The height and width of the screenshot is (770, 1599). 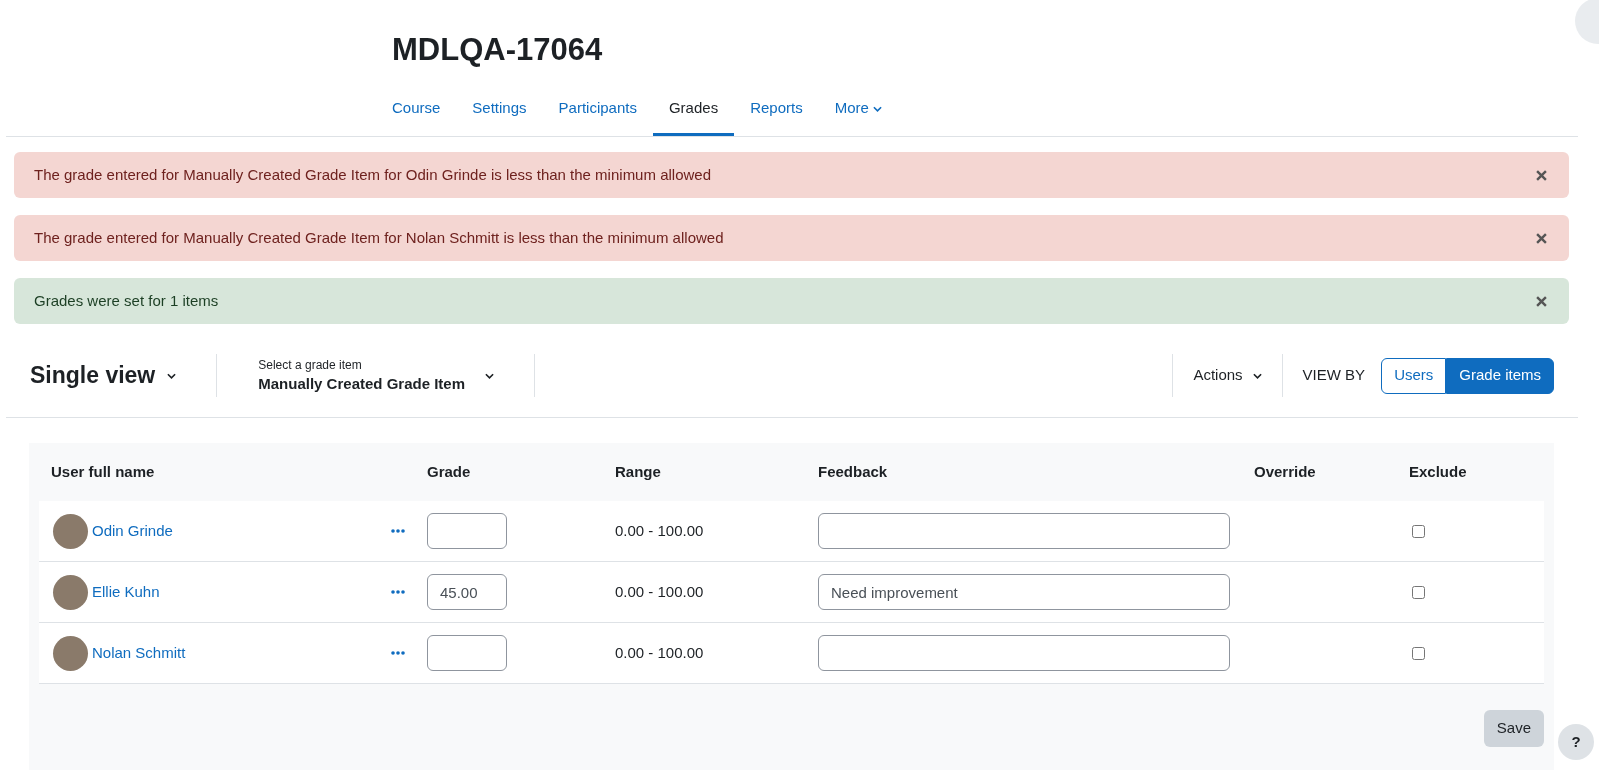 I want to click on column-header: Override, so click(x=1285, y=471).